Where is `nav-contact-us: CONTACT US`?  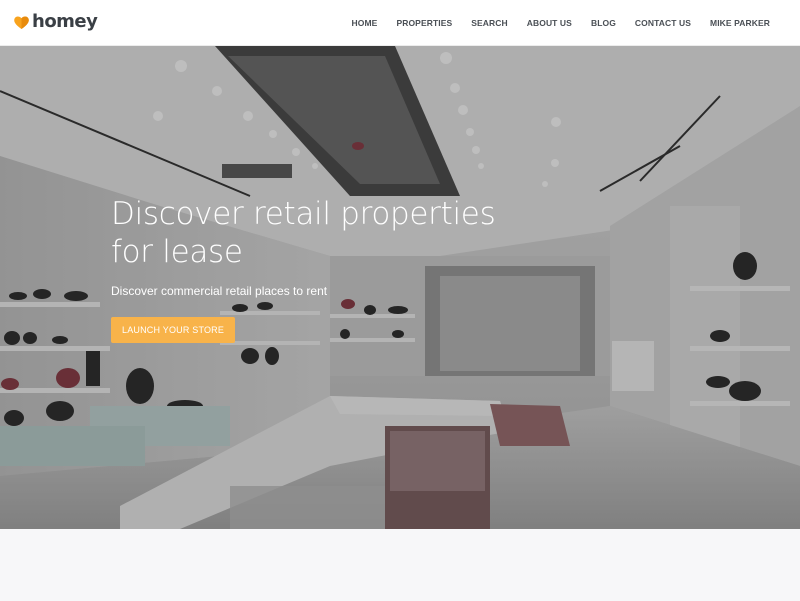 nav-contact-us: CONTACT US is located at coordinates (663, 23).